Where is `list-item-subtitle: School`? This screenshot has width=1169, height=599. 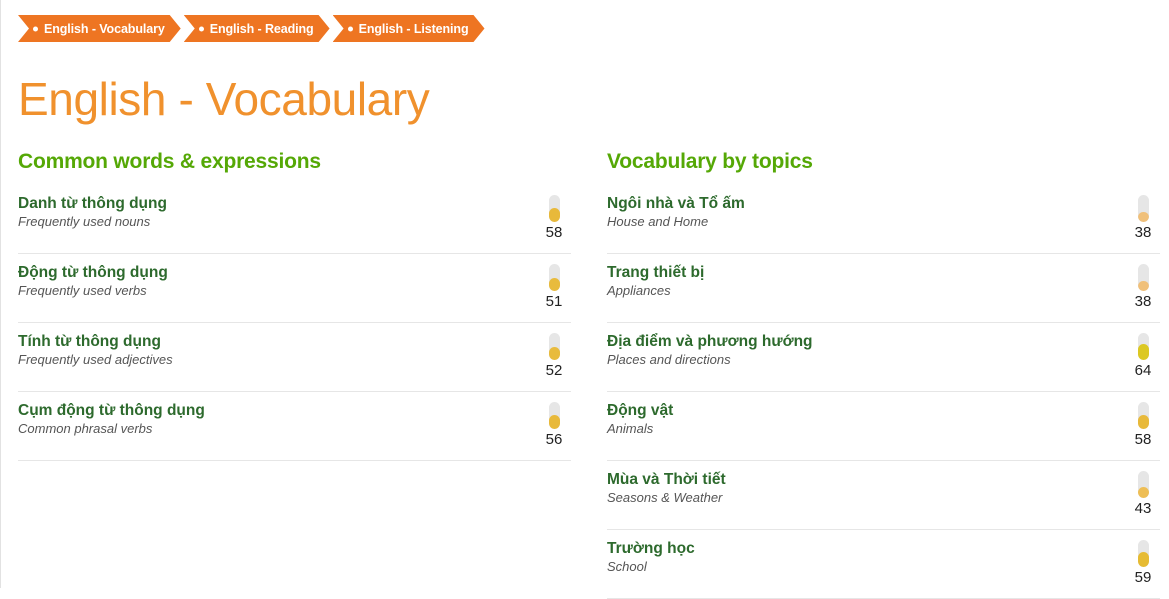 list-item-subtitle: School is located at coordinates (627, 567).